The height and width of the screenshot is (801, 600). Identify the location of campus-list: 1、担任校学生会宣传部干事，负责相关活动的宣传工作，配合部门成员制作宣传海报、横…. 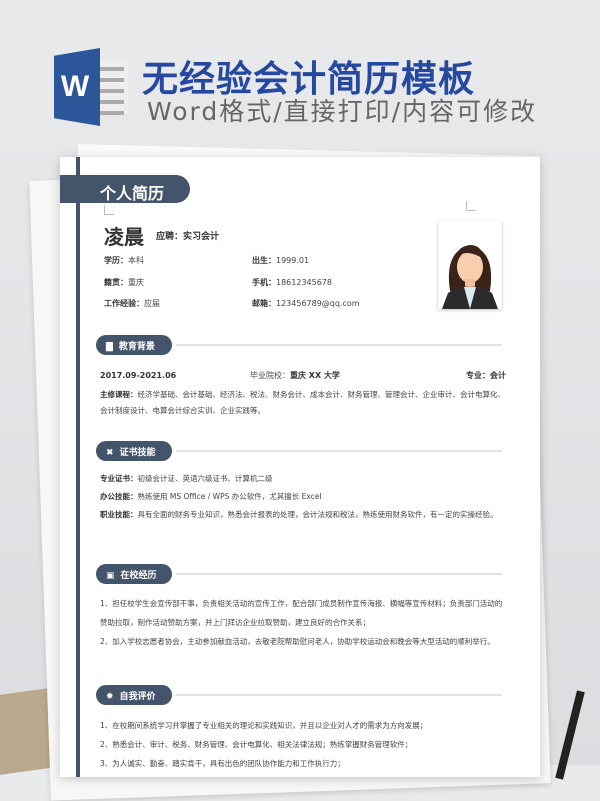
(301, 622).